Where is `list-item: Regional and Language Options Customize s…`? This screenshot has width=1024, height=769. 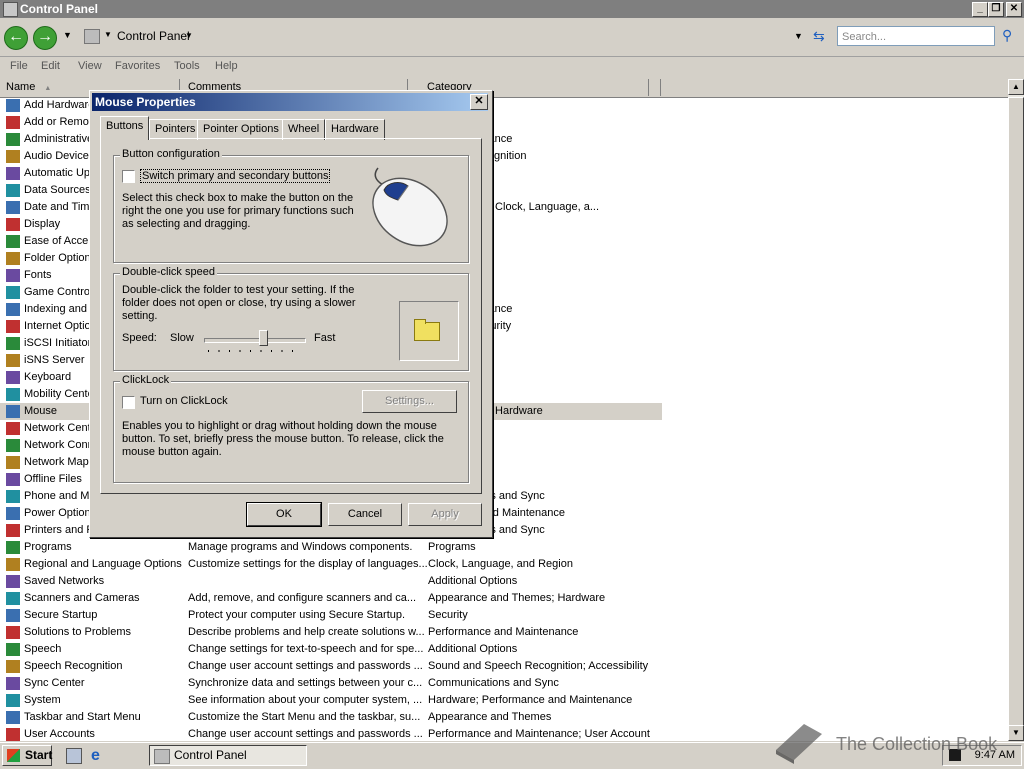 list-item: Regional and Language Options Customize s… is located at coordinates (504, 564).